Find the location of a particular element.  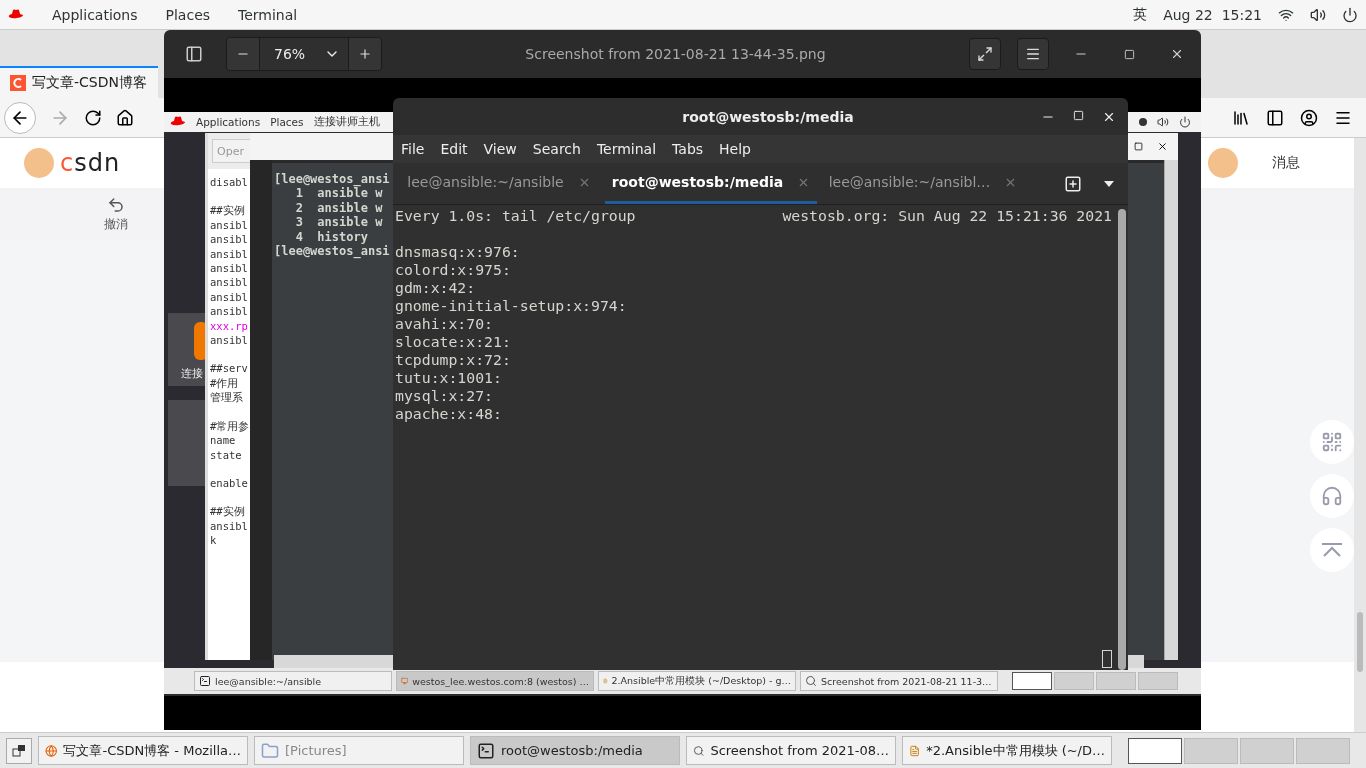

code-line: xxx.rp is located at coordinates (229, 326).